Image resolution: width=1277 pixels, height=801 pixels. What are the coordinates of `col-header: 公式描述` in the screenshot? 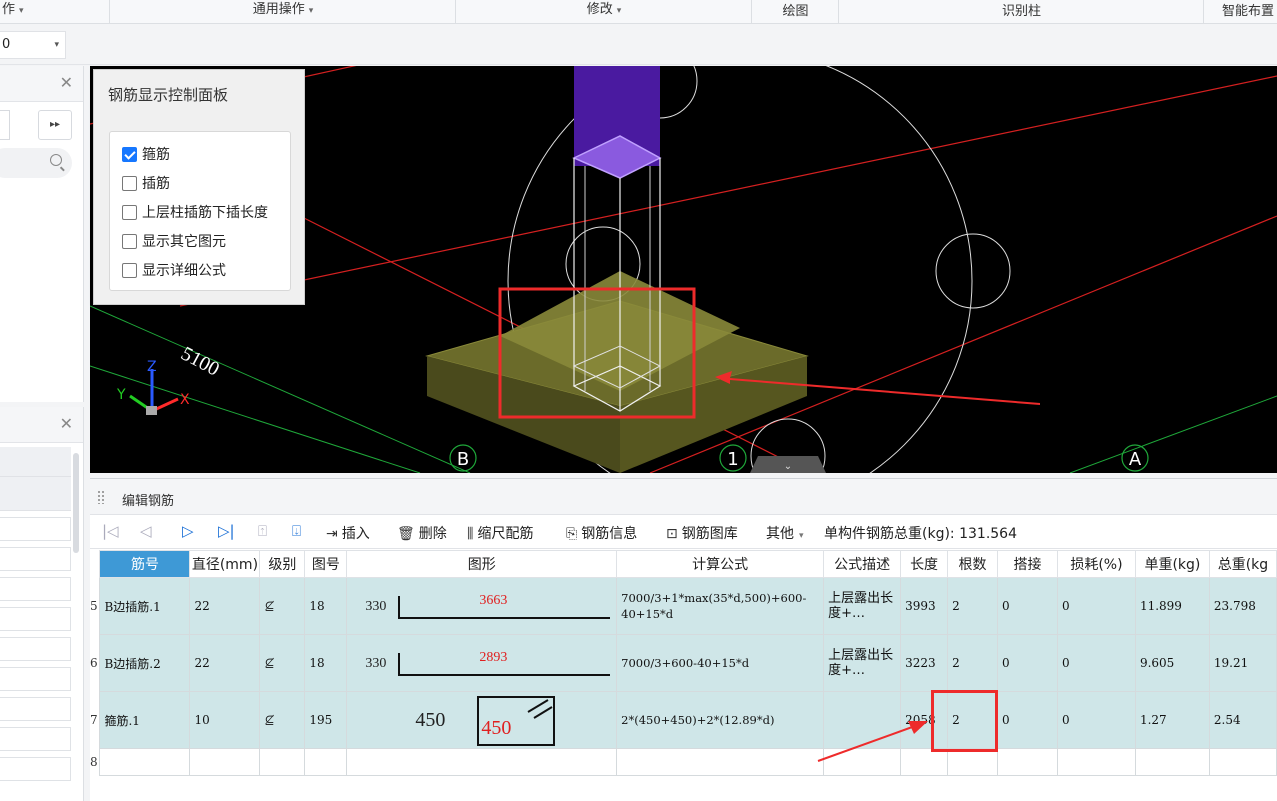 It's located at (862, 564).